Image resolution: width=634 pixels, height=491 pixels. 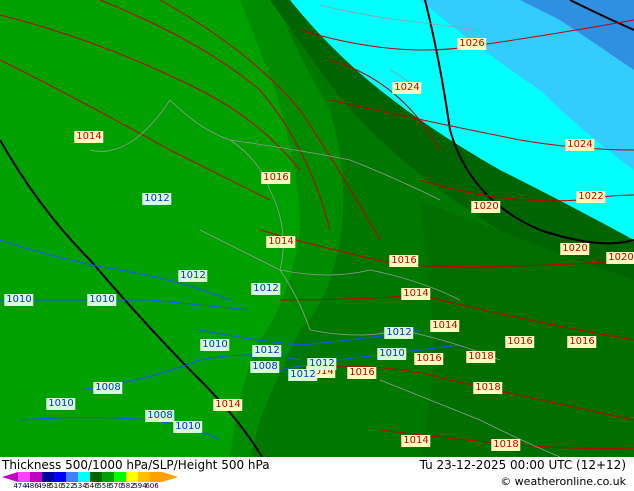 I want to click on scale-arrow-right, so click(x=170, y=477).